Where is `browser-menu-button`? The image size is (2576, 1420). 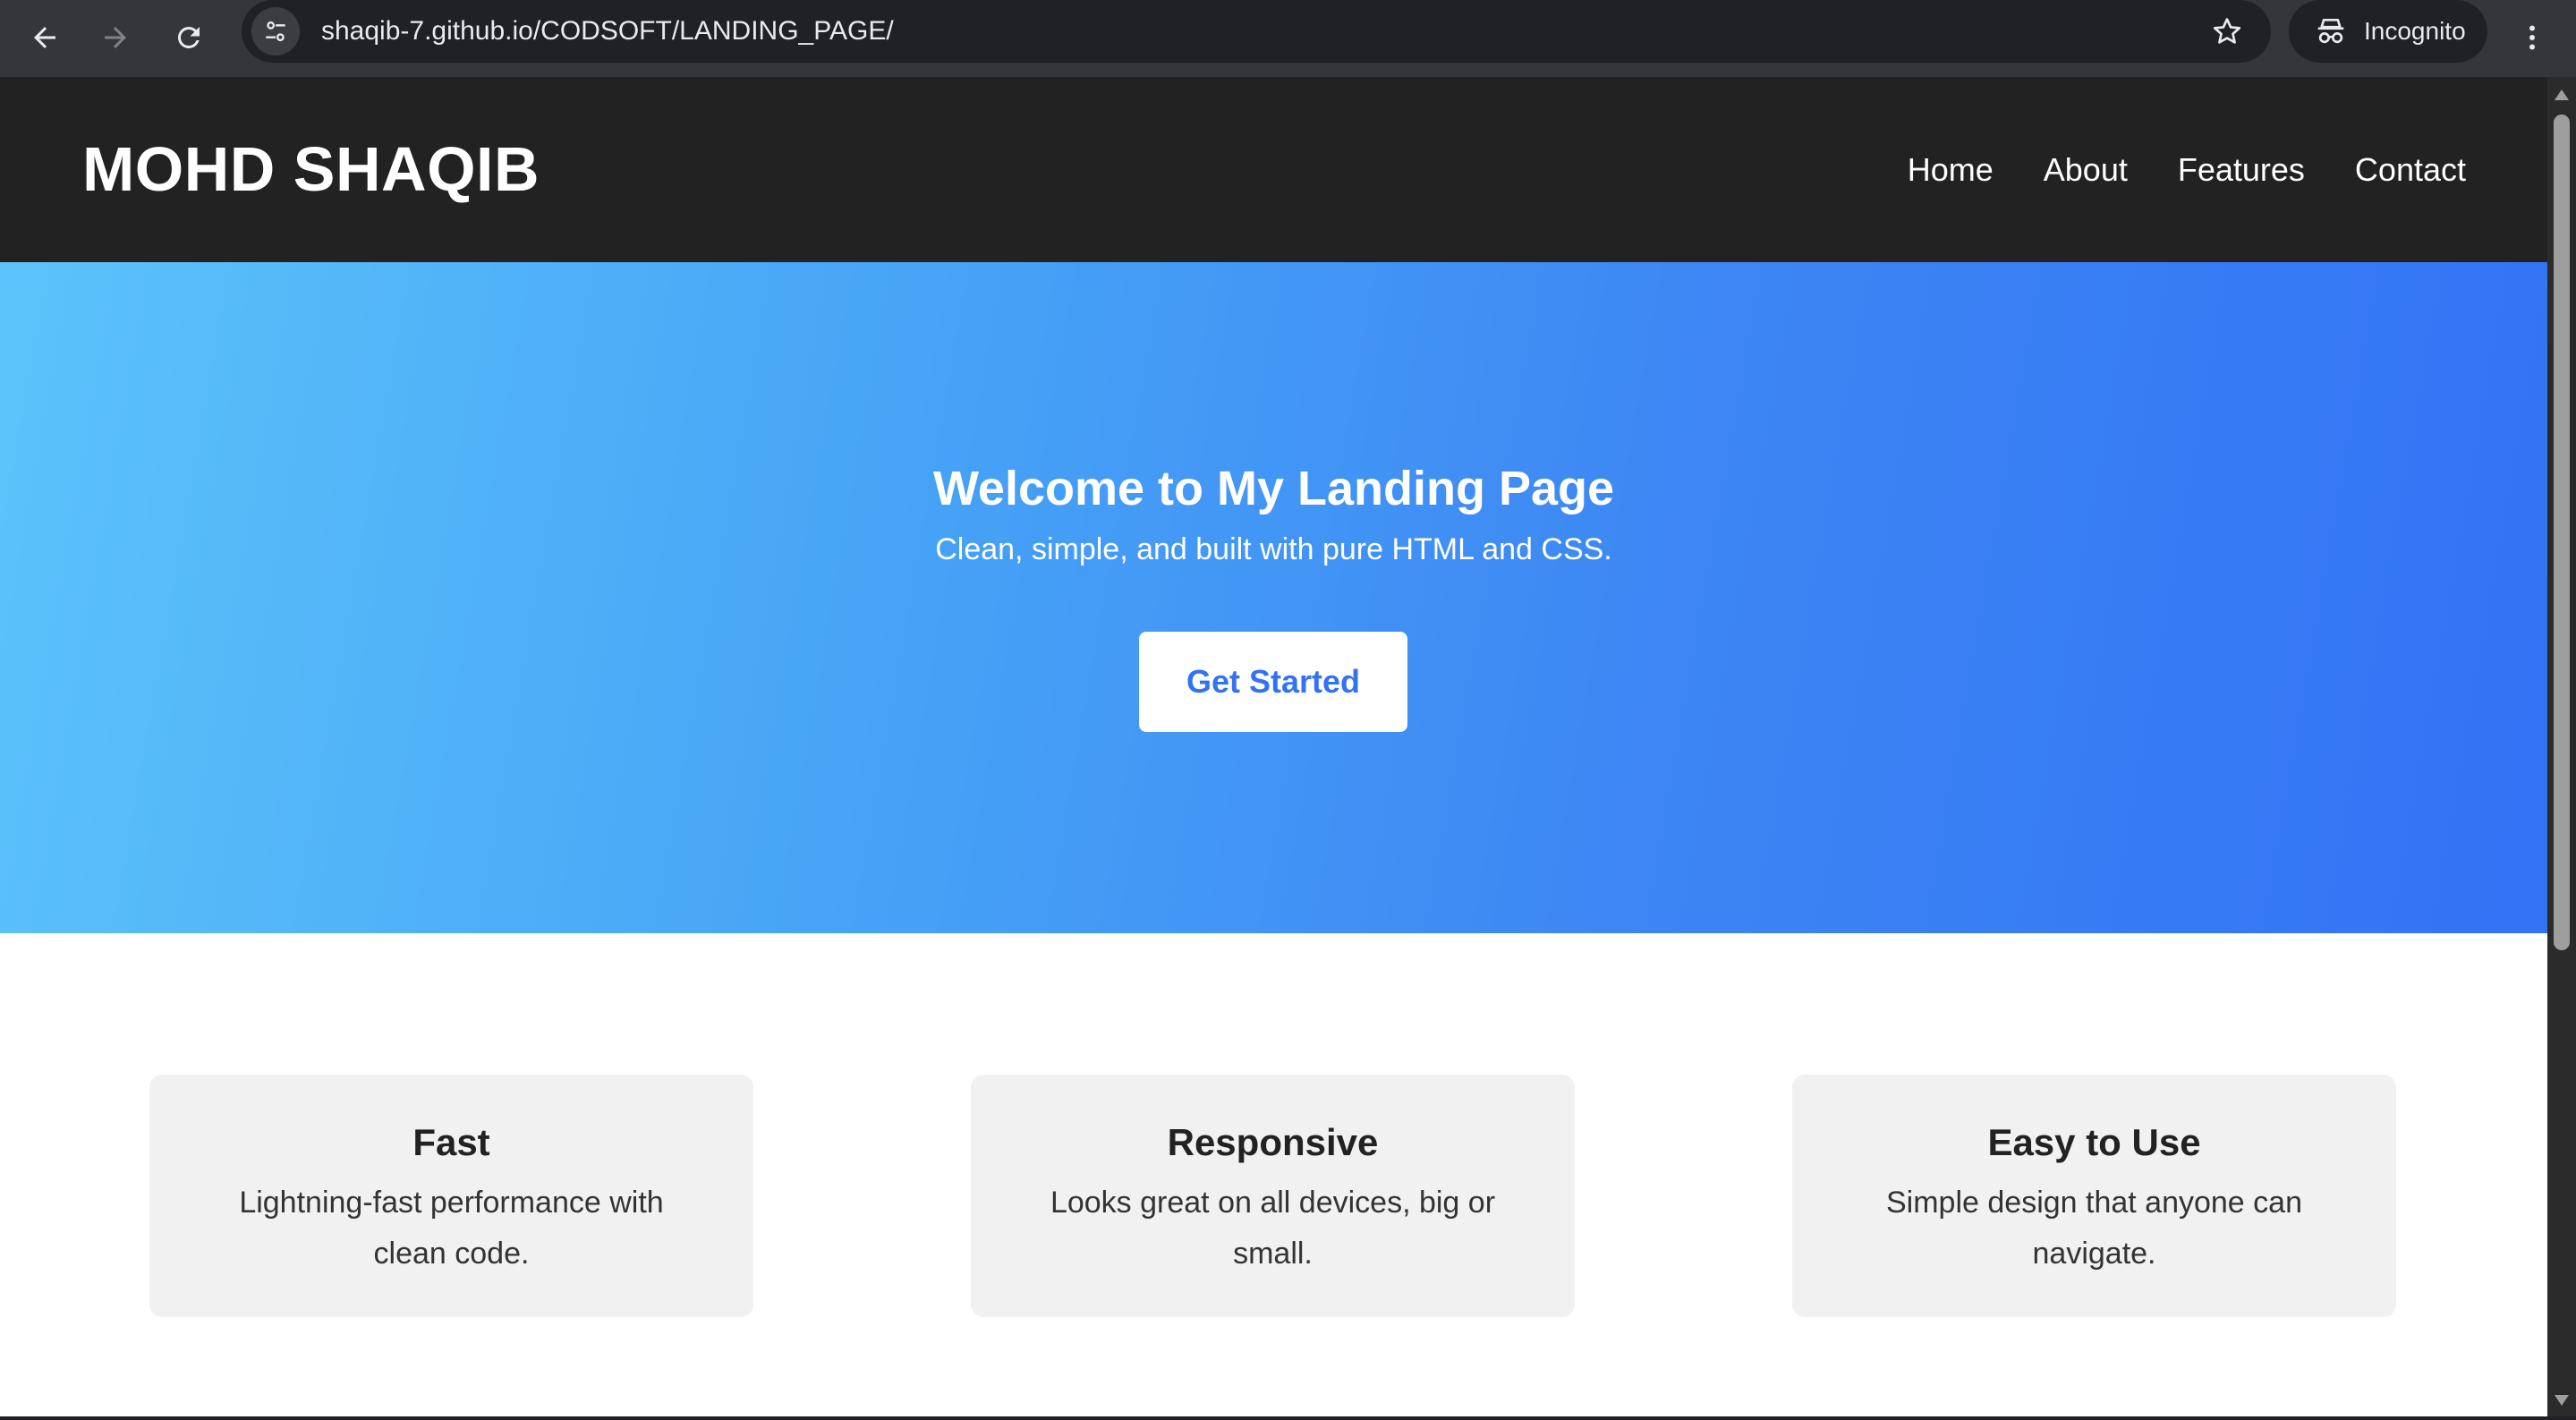 browser-menu-button is located at coordinates (2532, 37).